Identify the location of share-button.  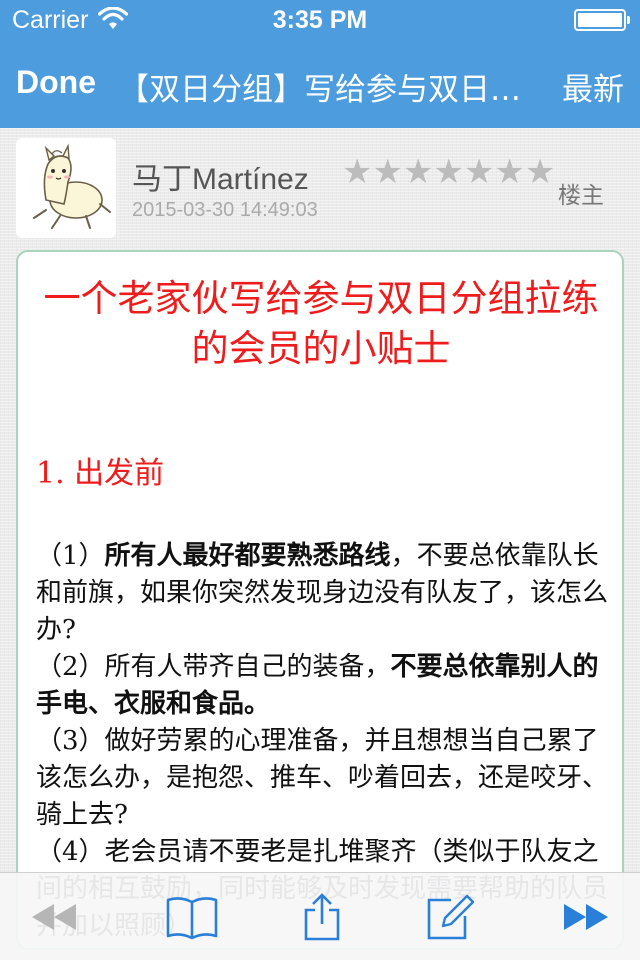
(322, 916).